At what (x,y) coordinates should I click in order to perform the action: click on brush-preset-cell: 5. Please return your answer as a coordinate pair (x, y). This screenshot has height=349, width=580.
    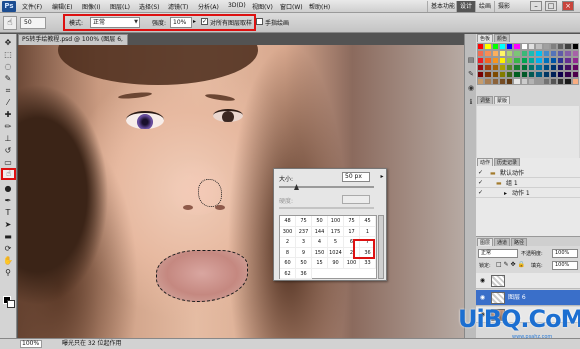
    Looking at the image, I should click on (336, 242).